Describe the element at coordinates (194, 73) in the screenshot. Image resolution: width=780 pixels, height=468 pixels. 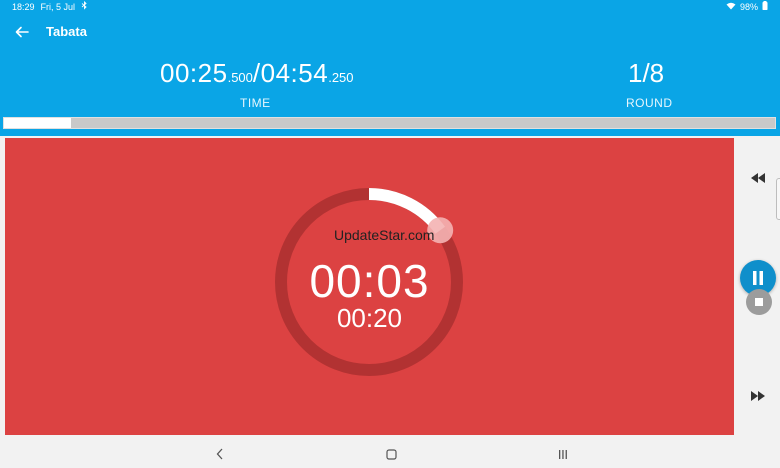
I see `elapsed-main: 00:25` at that location.